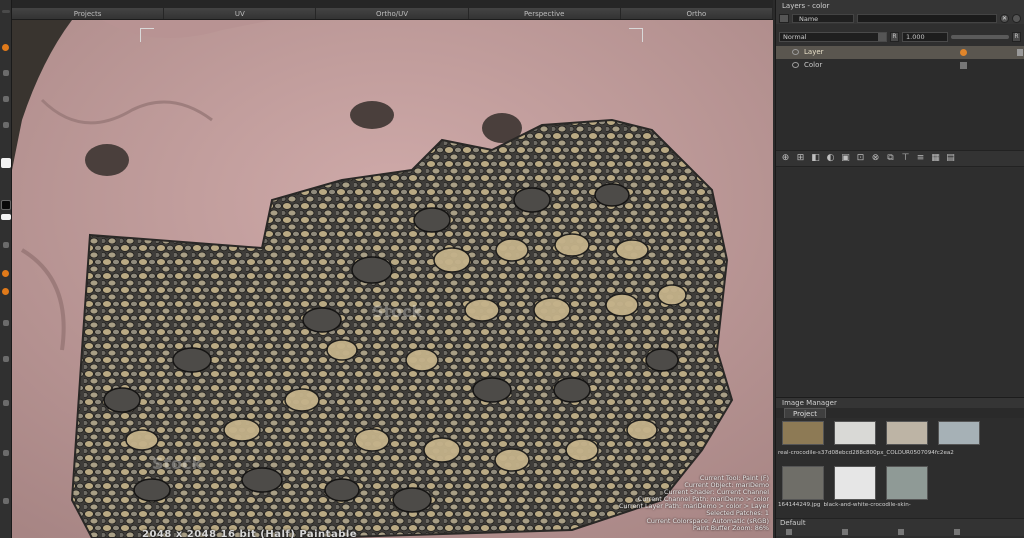  I want to click on foreground-color-swatch, so click(6, 163).